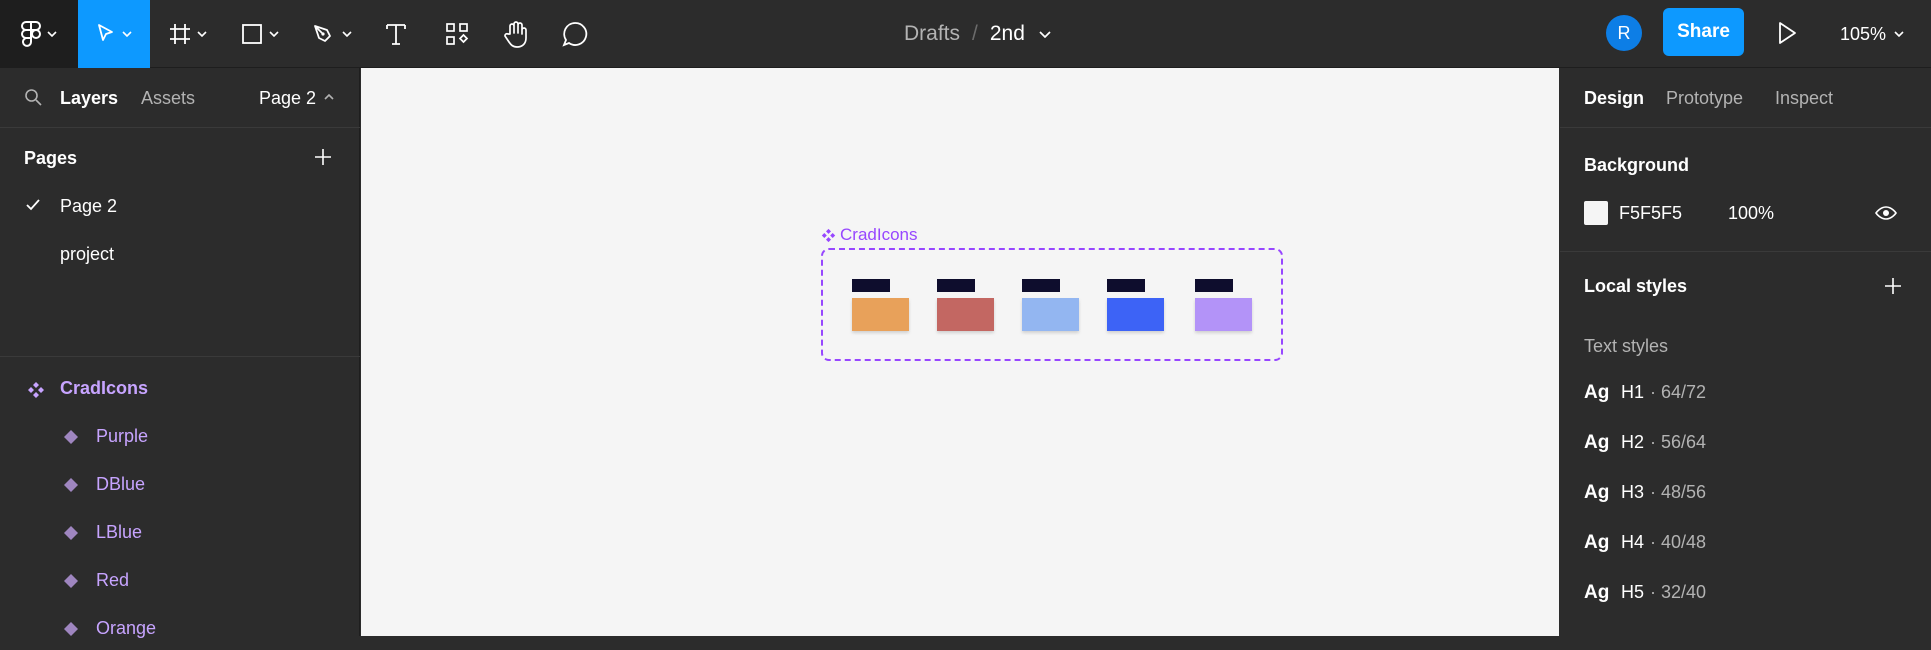  What do you see at coordinates (31, 34) in the screenshot?
I see `figma-logo-icon` at bounding box center [31, 34].